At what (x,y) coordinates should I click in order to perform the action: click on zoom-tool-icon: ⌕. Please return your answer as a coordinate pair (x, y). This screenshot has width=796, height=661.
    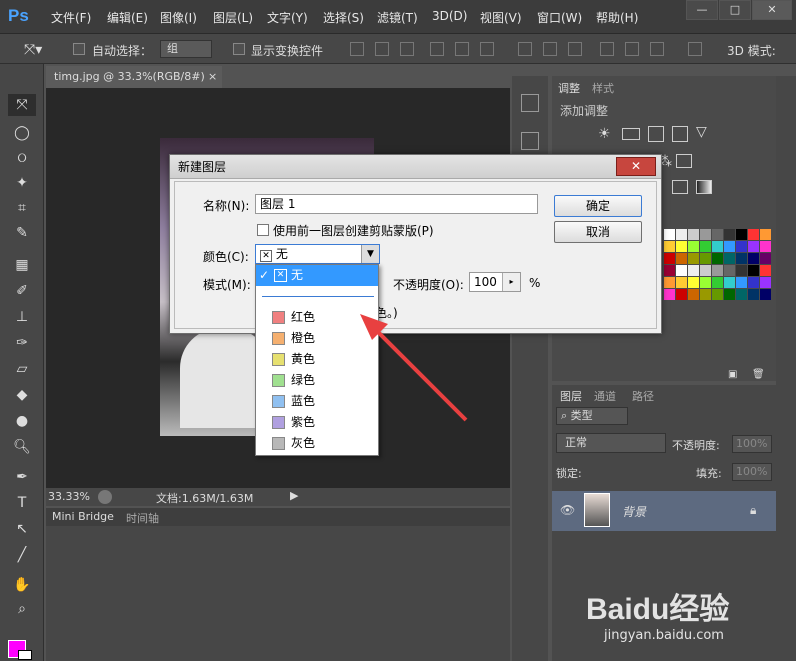
    Looking at the image, I should click on (22, 609).